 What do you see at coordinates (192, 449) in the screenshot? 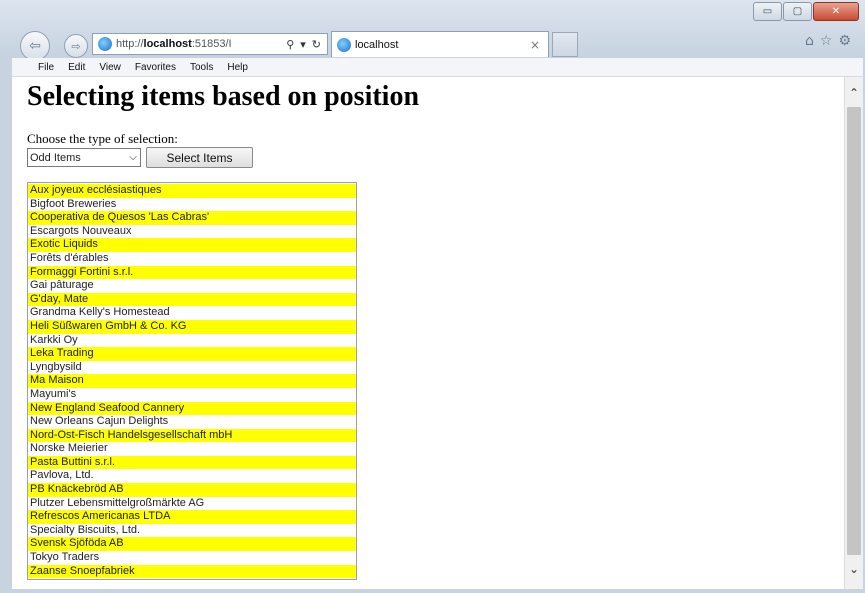
I see `list-item: Norske Meierier` at bounding box center [192, 449].